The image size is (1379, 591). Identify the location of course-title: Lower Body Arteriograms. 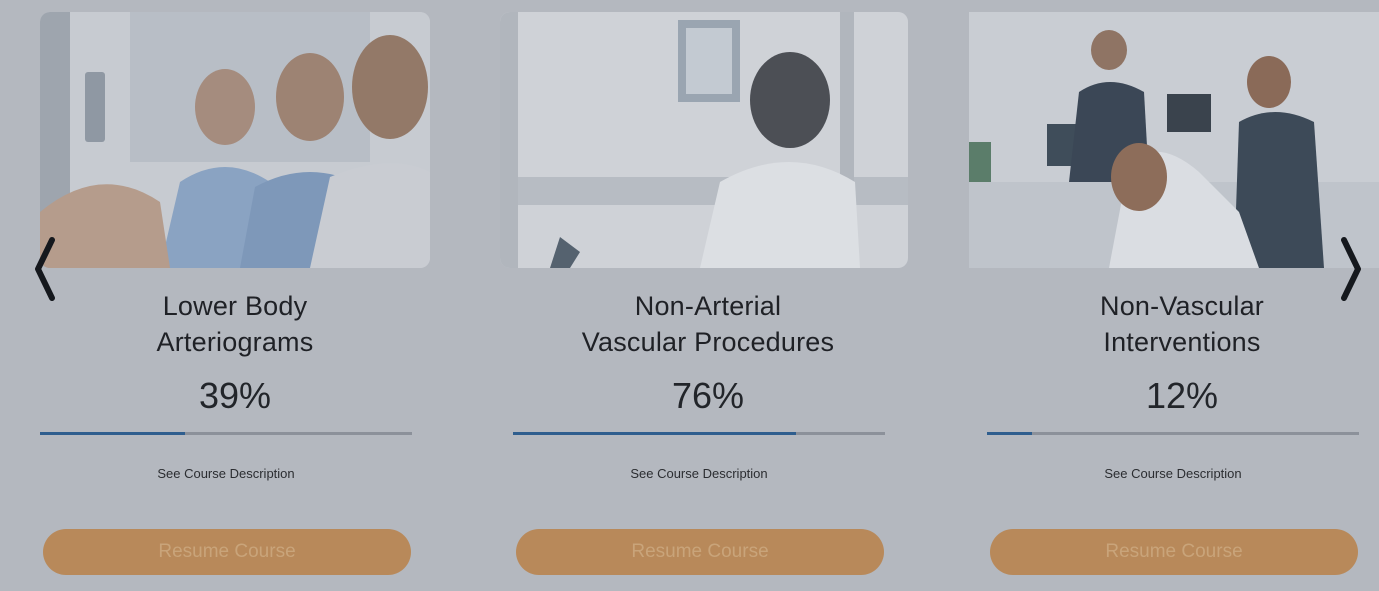
(235, 324).